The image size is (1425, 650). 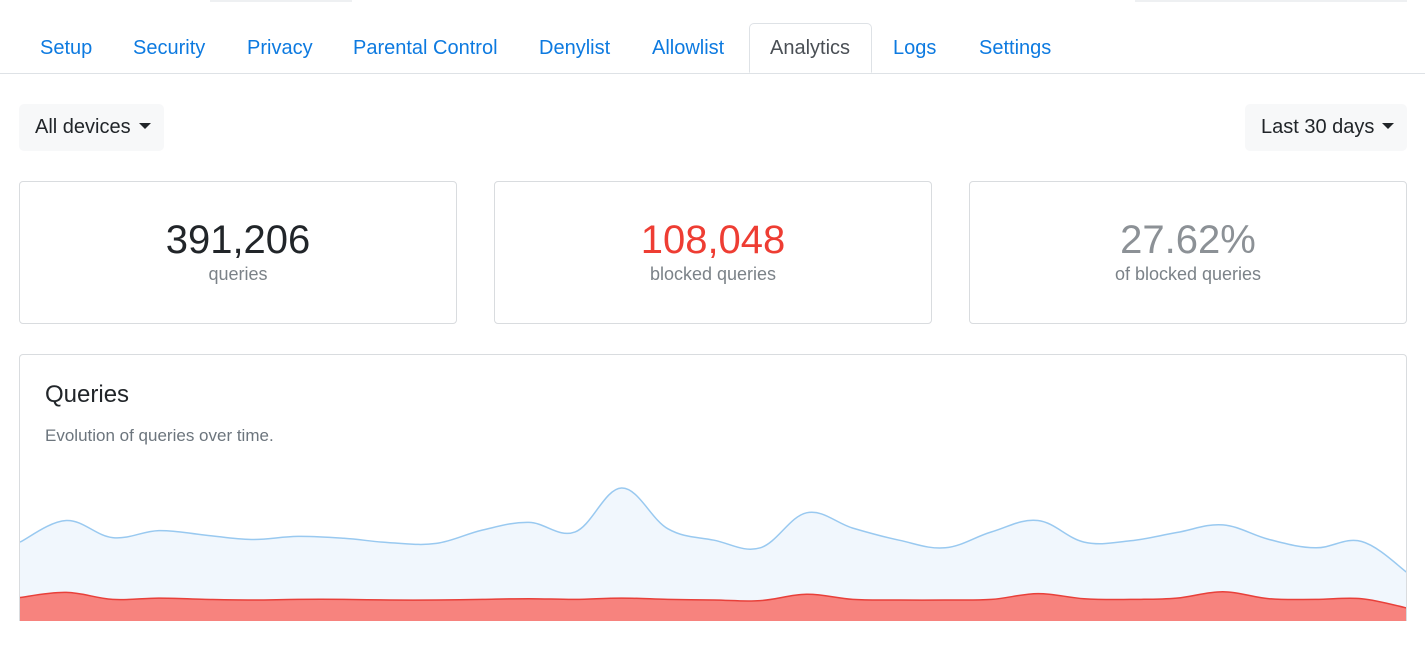 I want to click on total-queries-card: 391,206 queries, so click(x=238, y=252).